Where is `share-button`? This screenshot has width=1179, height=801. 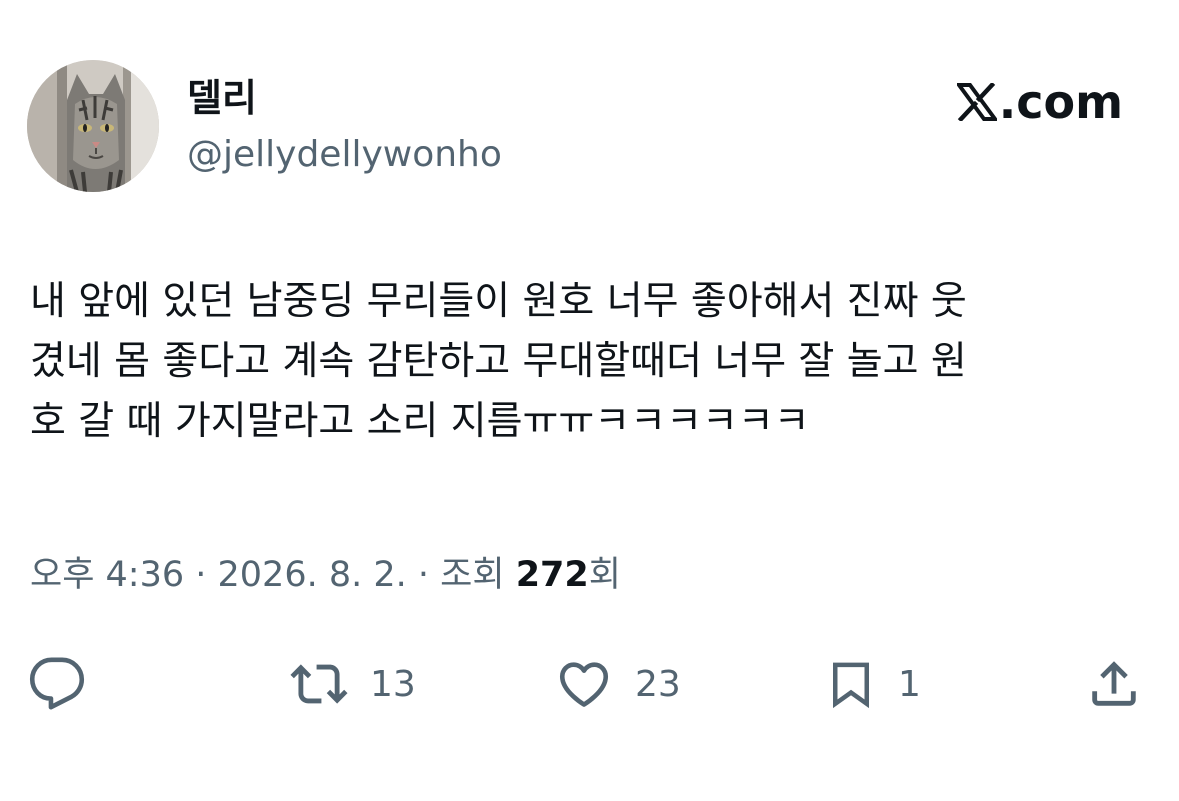
share-button is located at coordinates (1114, 684).